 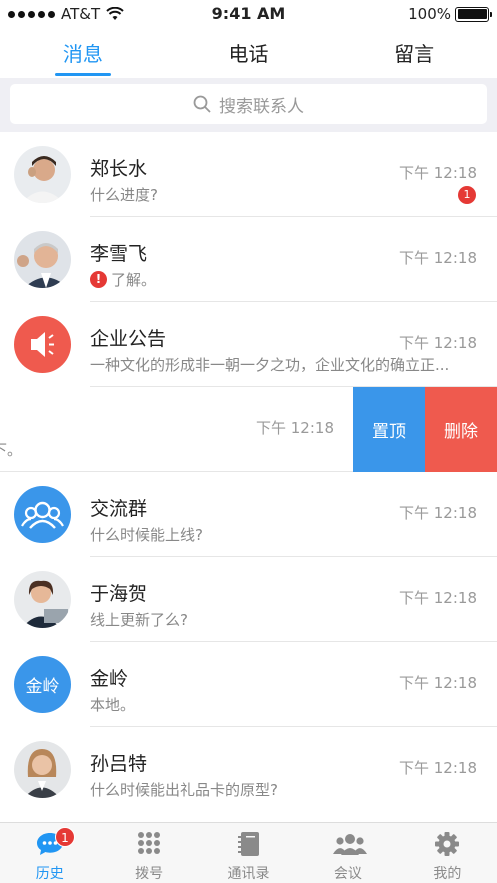 What do you see at coordinates (248, 769) in the screenshot?
I see `conversation-row: 孙吕特 什么时候能出礼品卡的原型? 下午 12:18` at bounding box center [248, 769].